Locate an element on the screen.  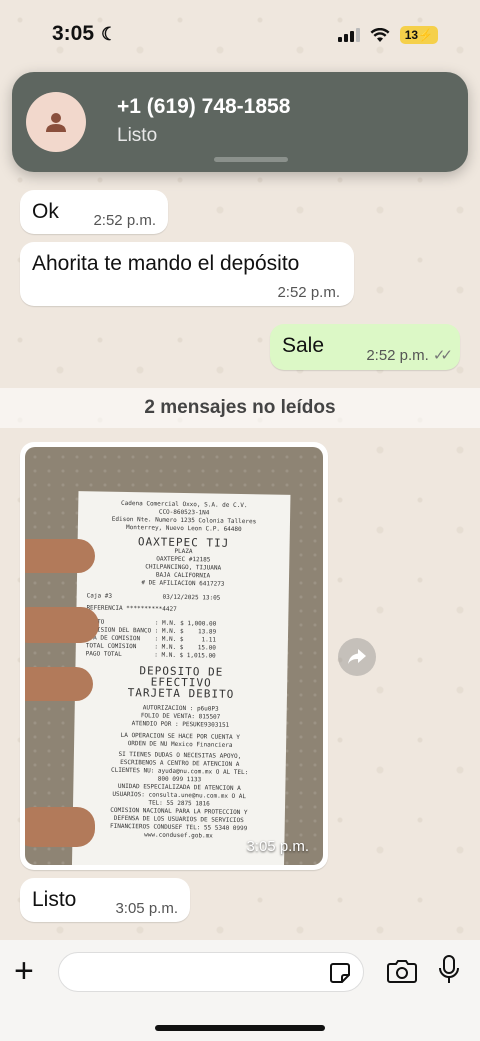
message-bubble-incoming: Ok 2:52 p.m. is located at coordinates (94, 212).